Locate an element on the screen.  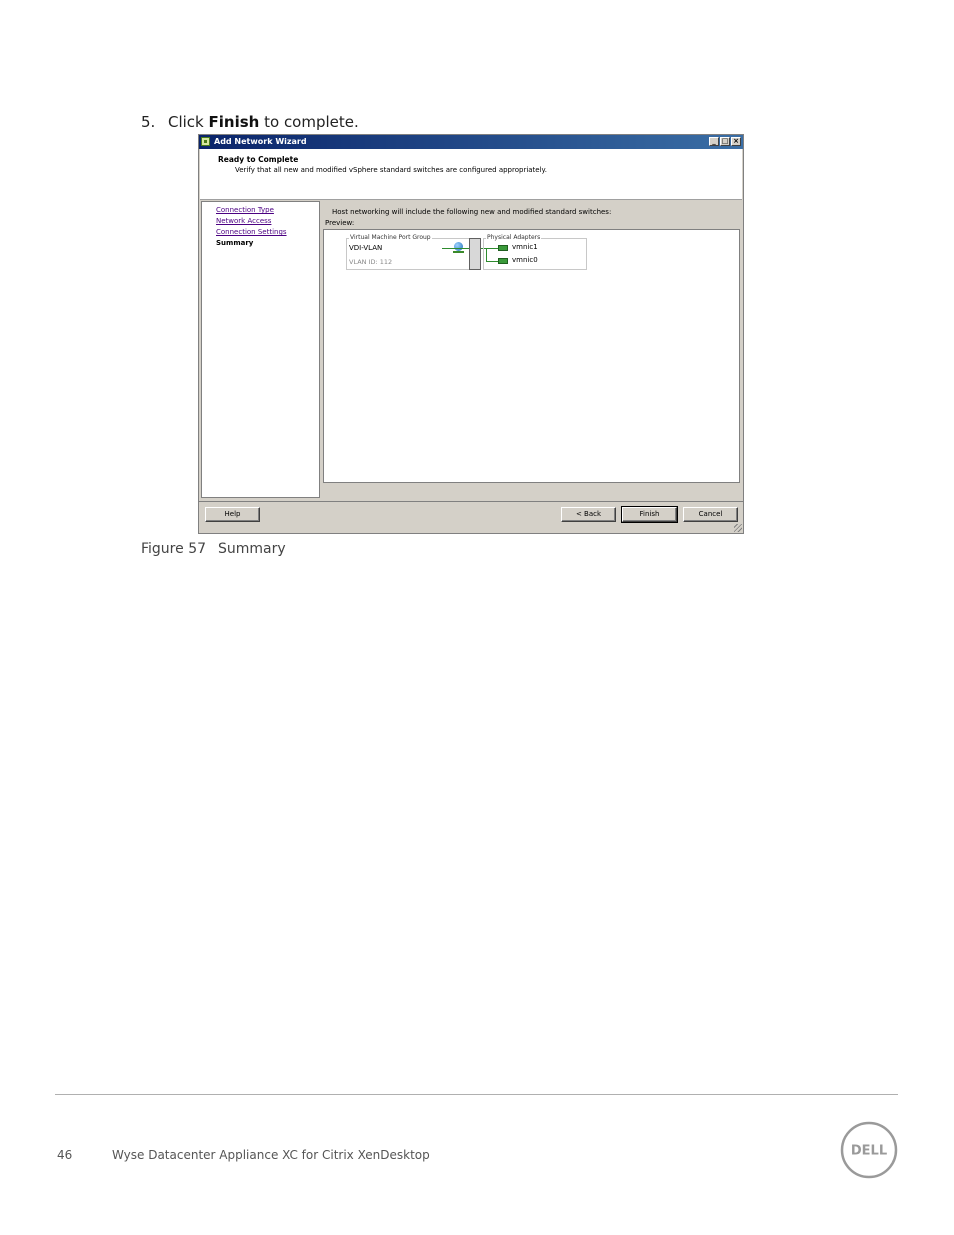
nav-item-summary: Summary is located at coordinates (235, 243).